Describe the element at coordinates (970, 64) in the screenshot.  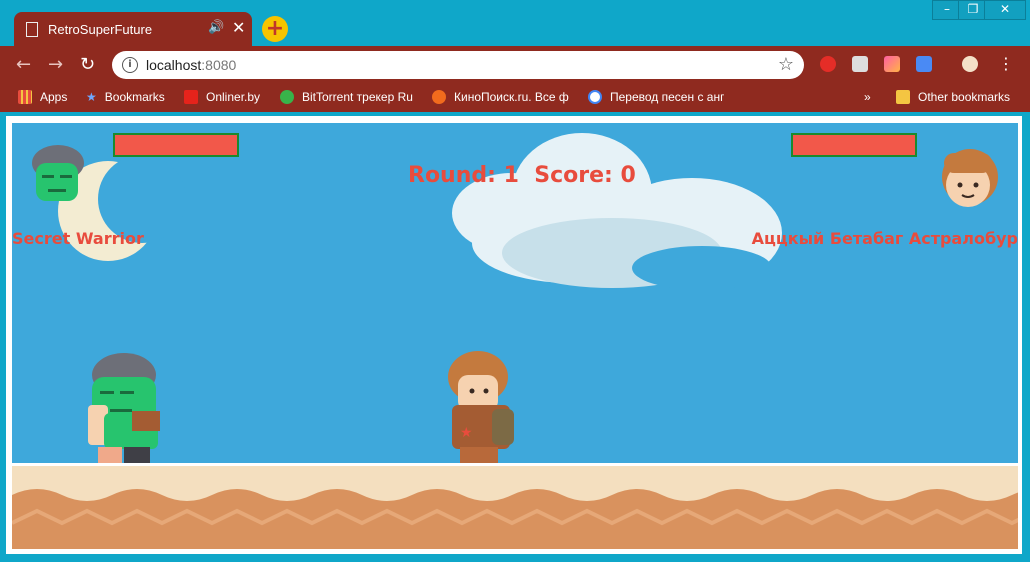
I see `profile-avatar` at that location.